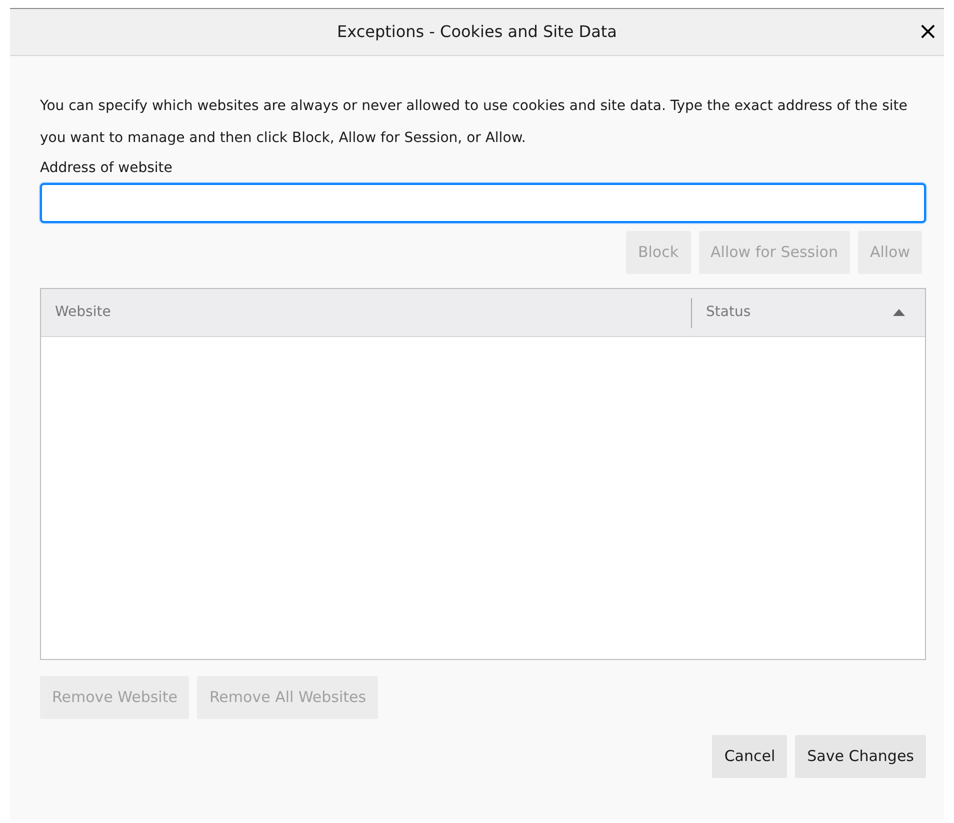 The width and height of the screenshot is (954, 823). I want to click on description-text: You can specify which websites are always or never allowed to use cookies and site data. Type the exact address of the site you want to manage and then click Block, Allow for Session, or Allow., so click(474, 122).